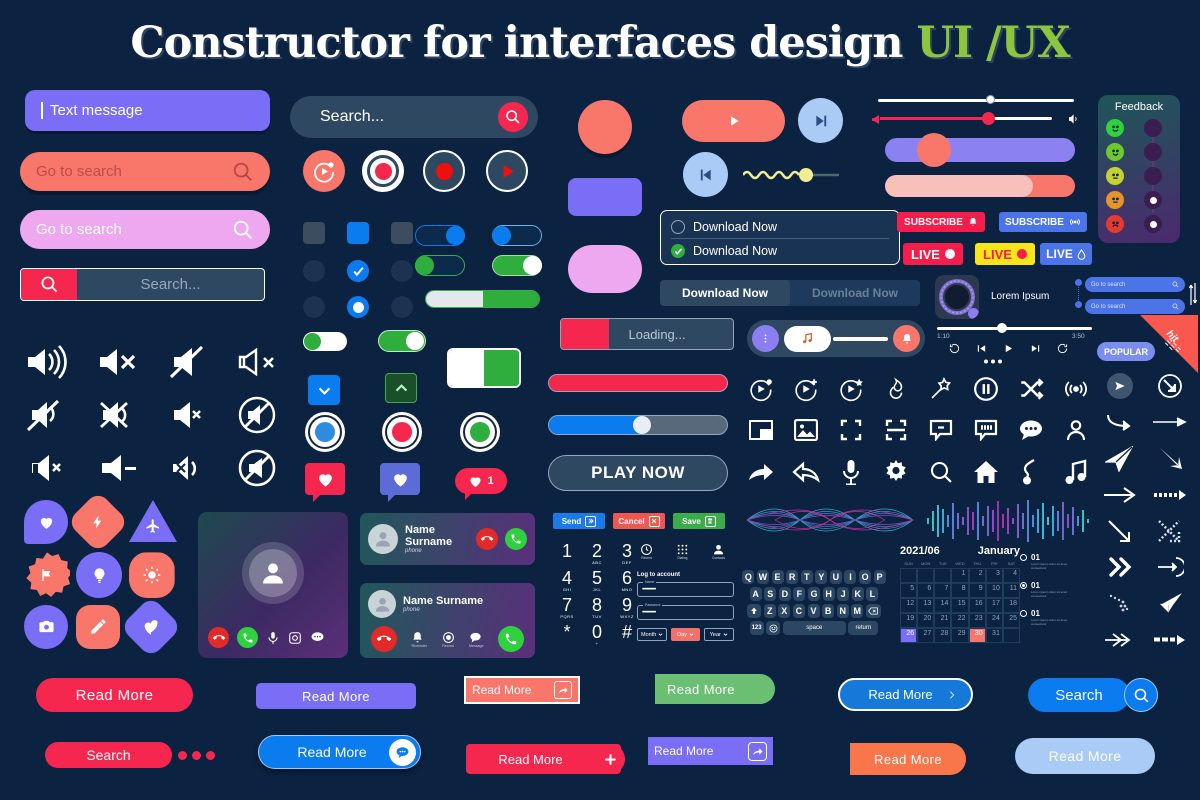 The width and height of the screenshot is (1200, 800). Describe the element at coordinates (798, 611) in the screenshot. I see `key: C` at that location.